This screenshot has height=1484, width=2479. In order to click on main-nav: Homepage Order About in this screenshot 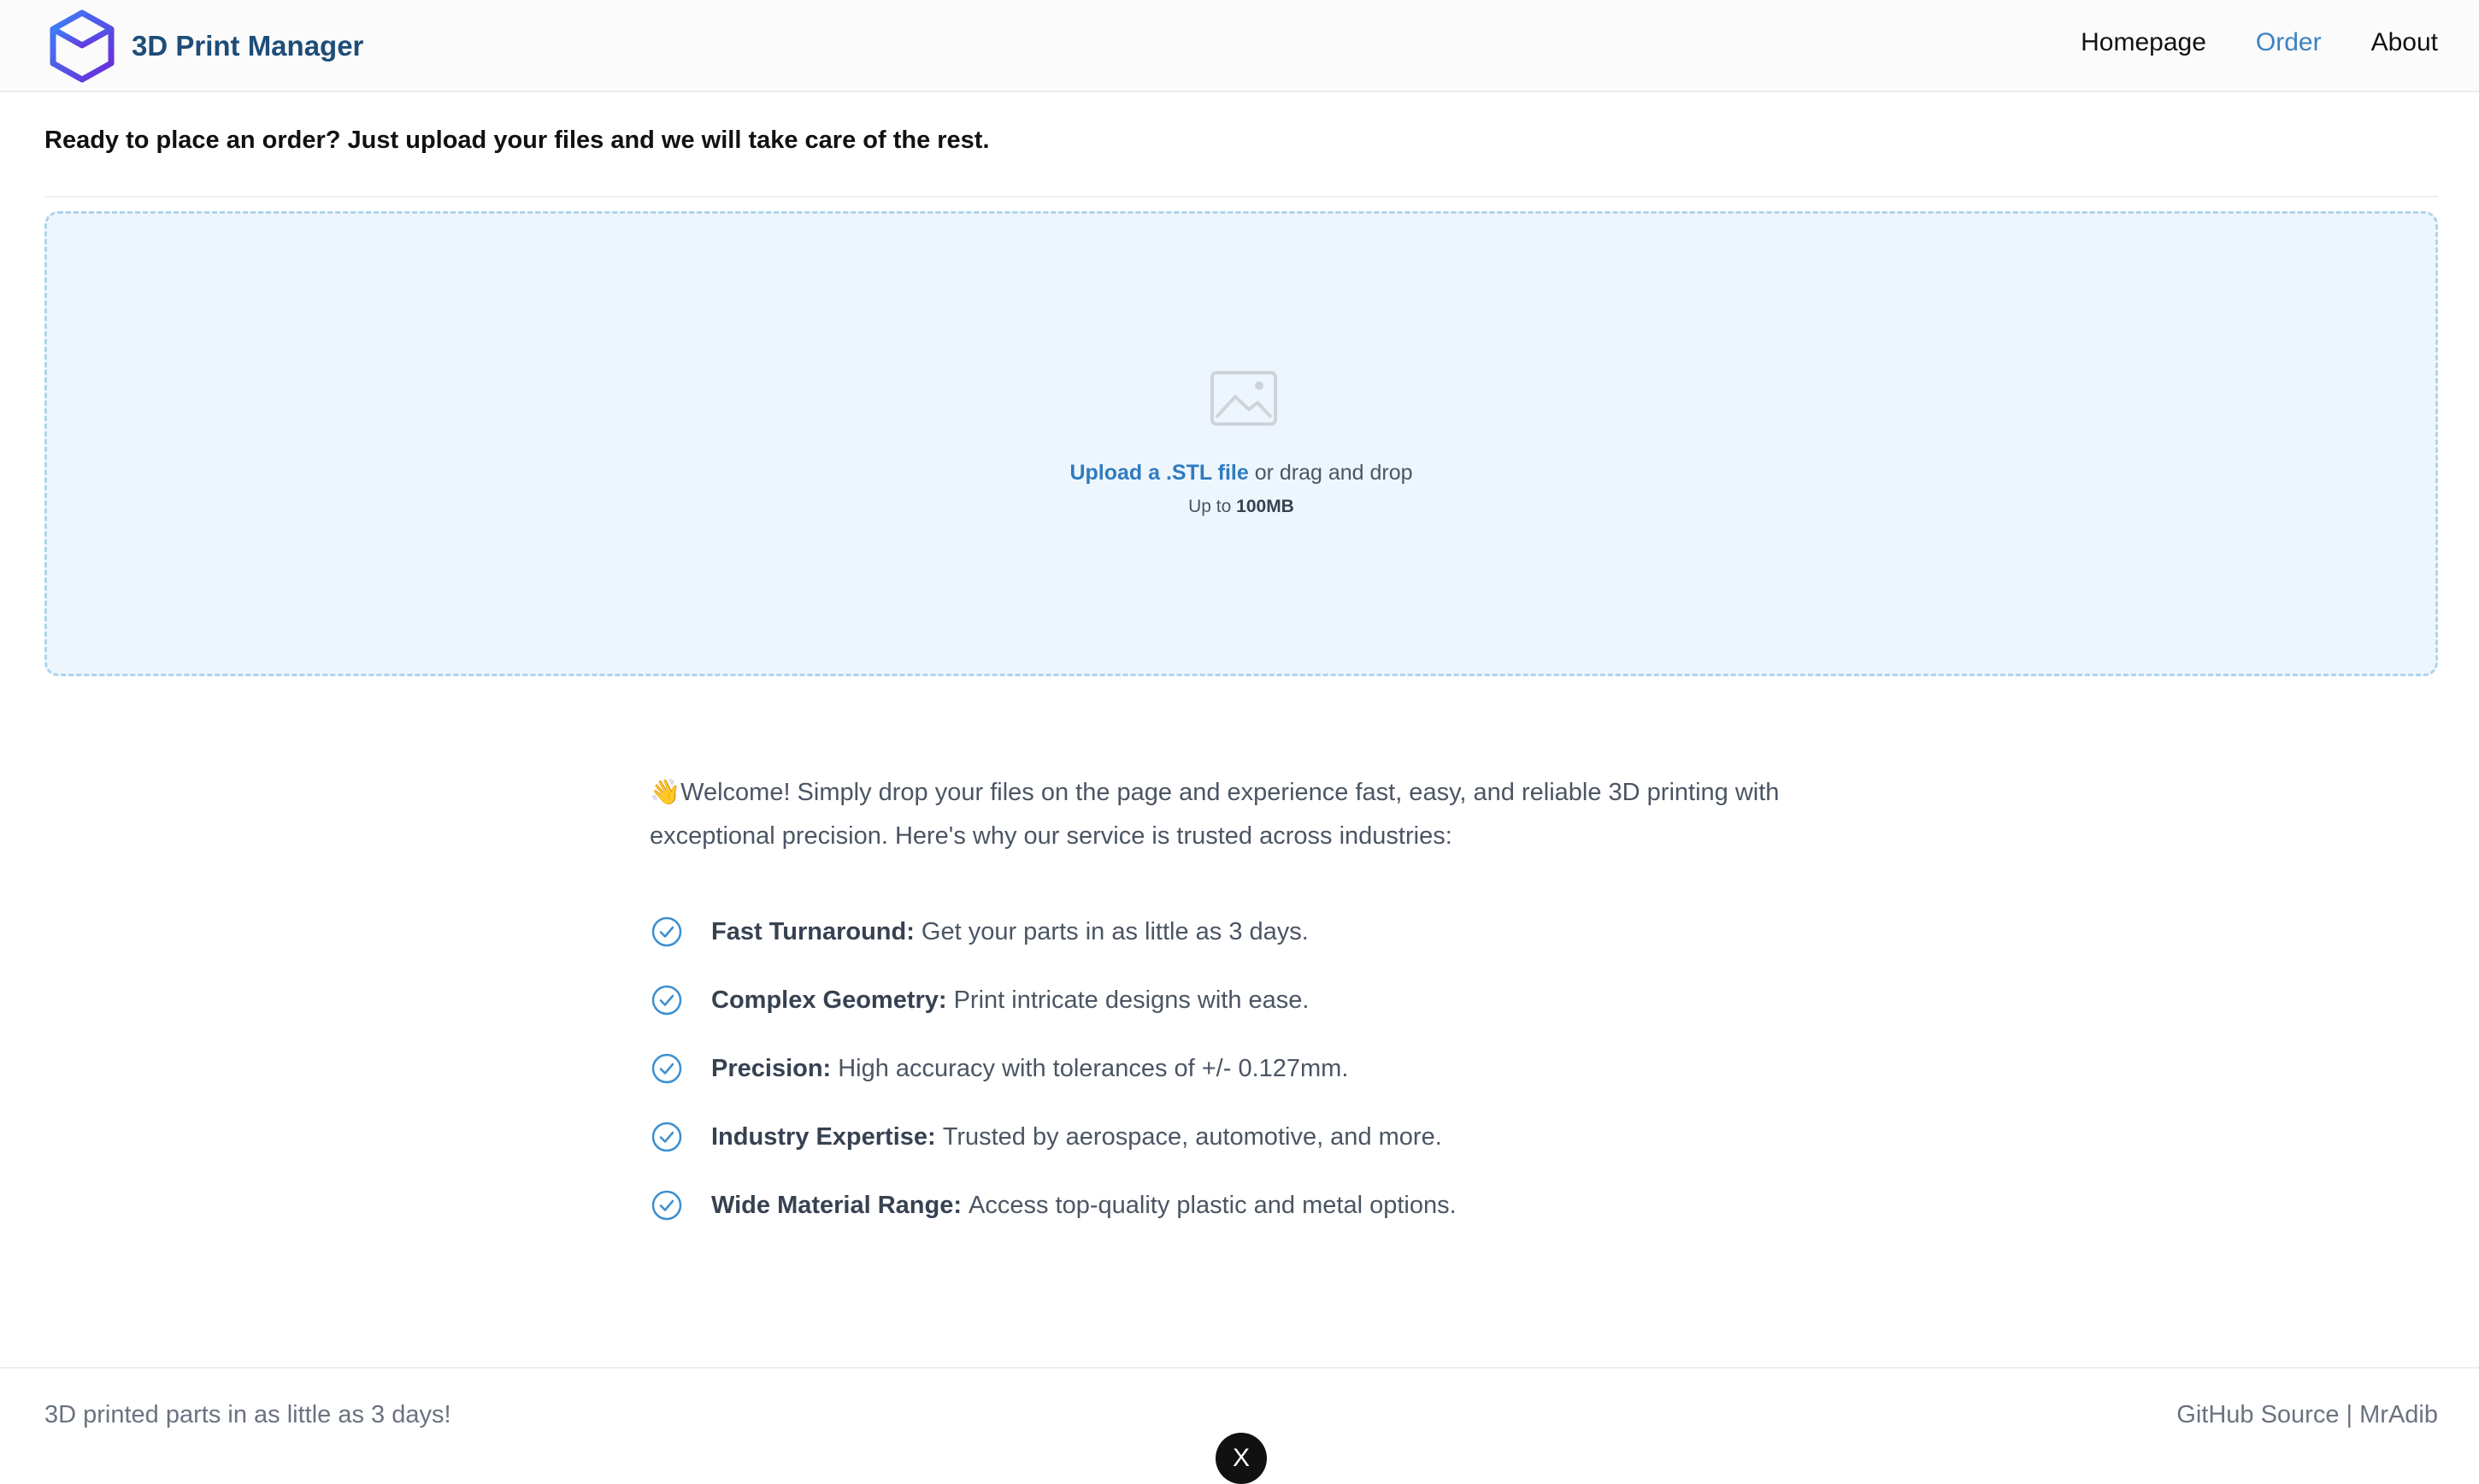, I will do `click(2234, 42)`.